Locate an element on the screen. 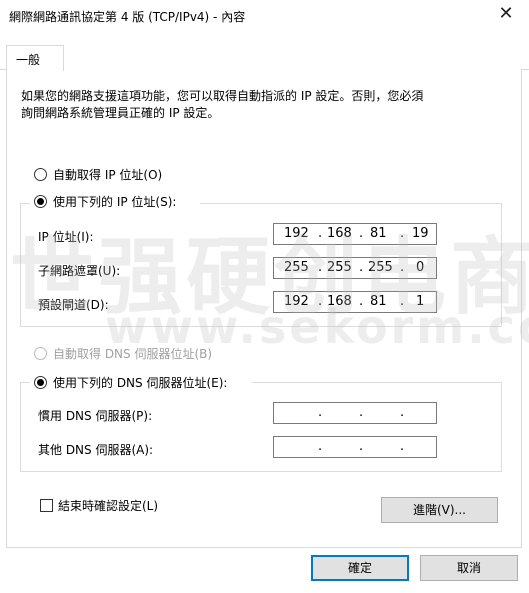 The width and height of the screenshot is (529, 593). dns-manual-radio is located at coordinates (40, 382).